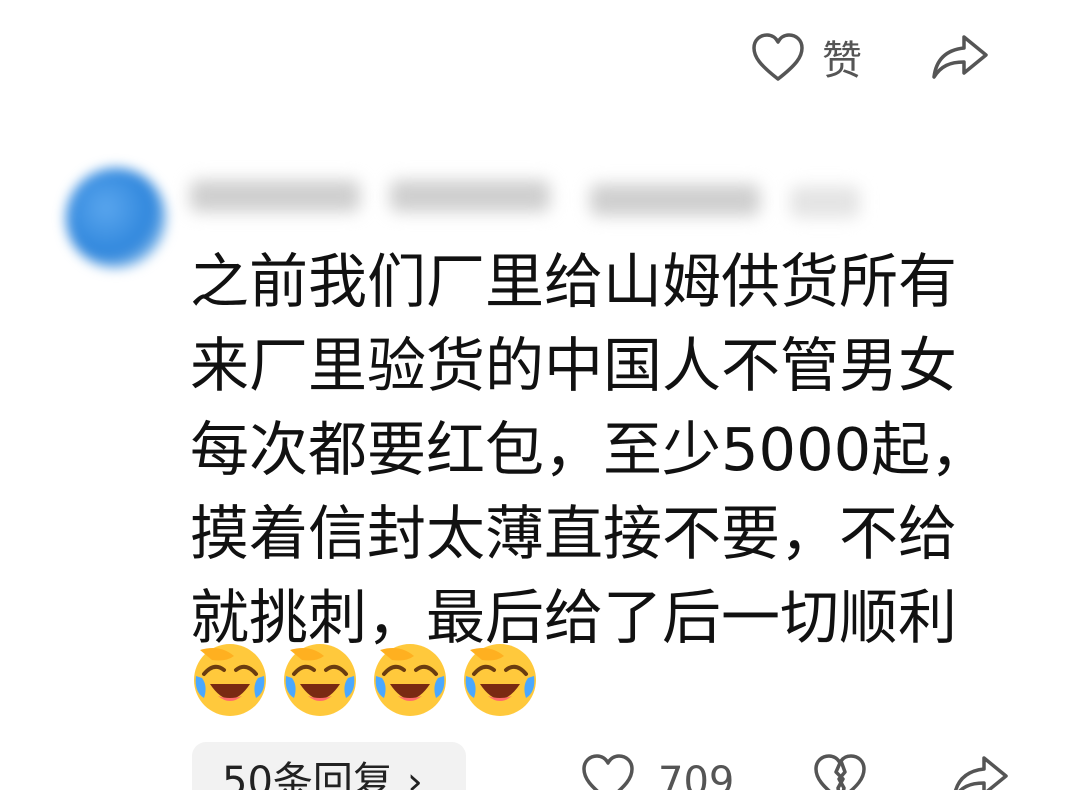 This screenshot has height=790, width=1080. Describe the element at coordinates (116, 218) in the screenshot. I see `avatar` at that location.